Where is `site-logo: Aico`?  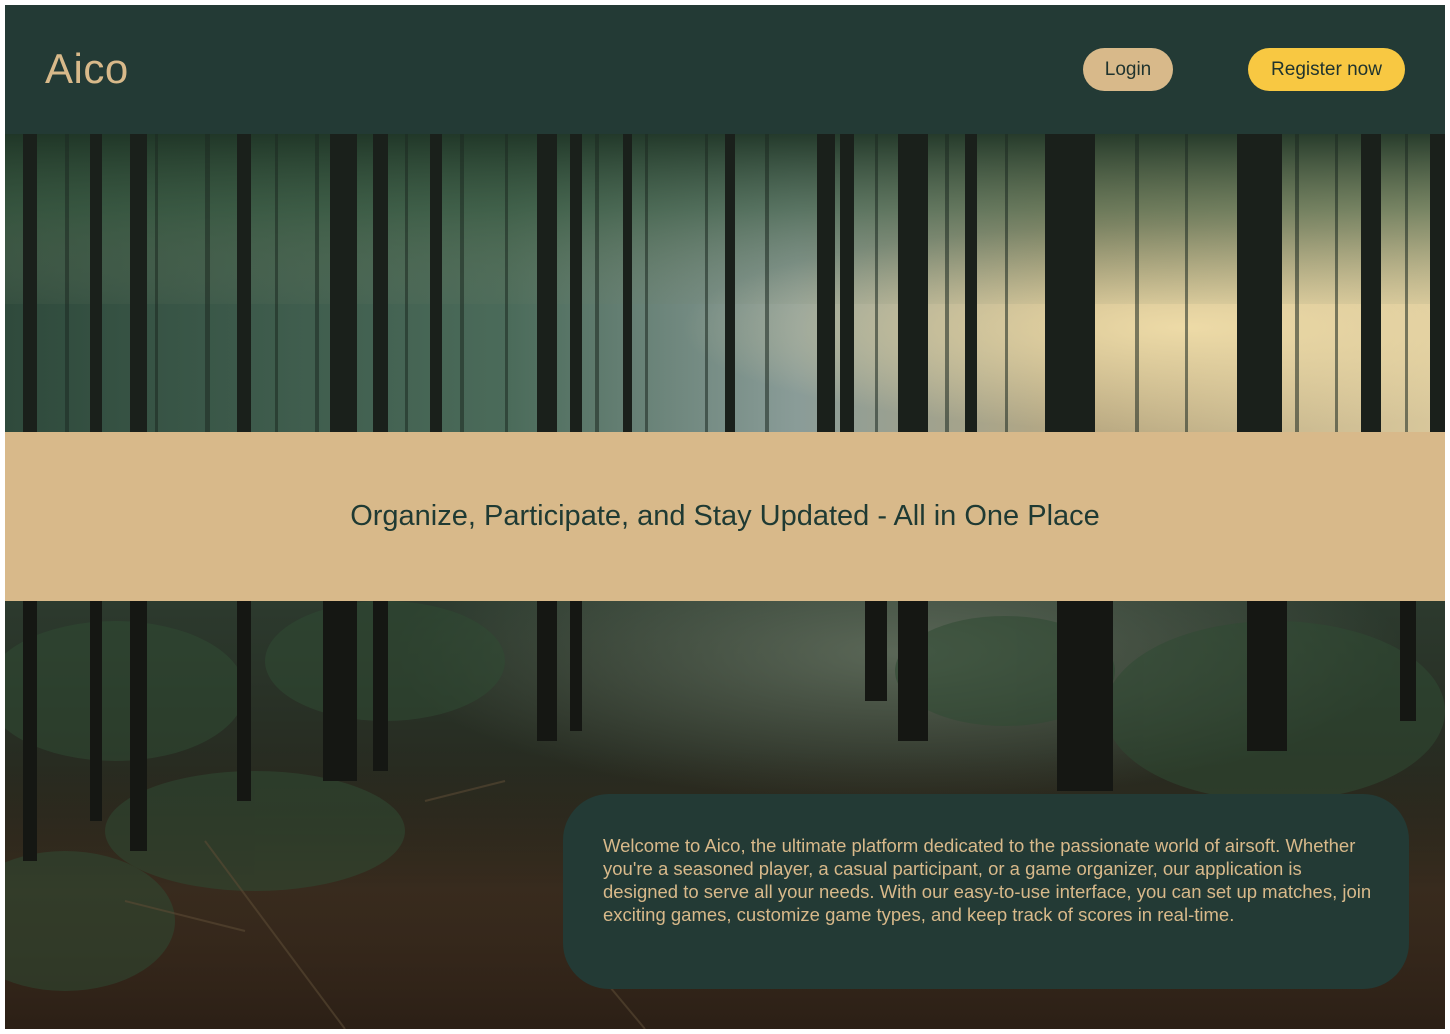
site-logo: Aico is located at coordinates (87, 69).